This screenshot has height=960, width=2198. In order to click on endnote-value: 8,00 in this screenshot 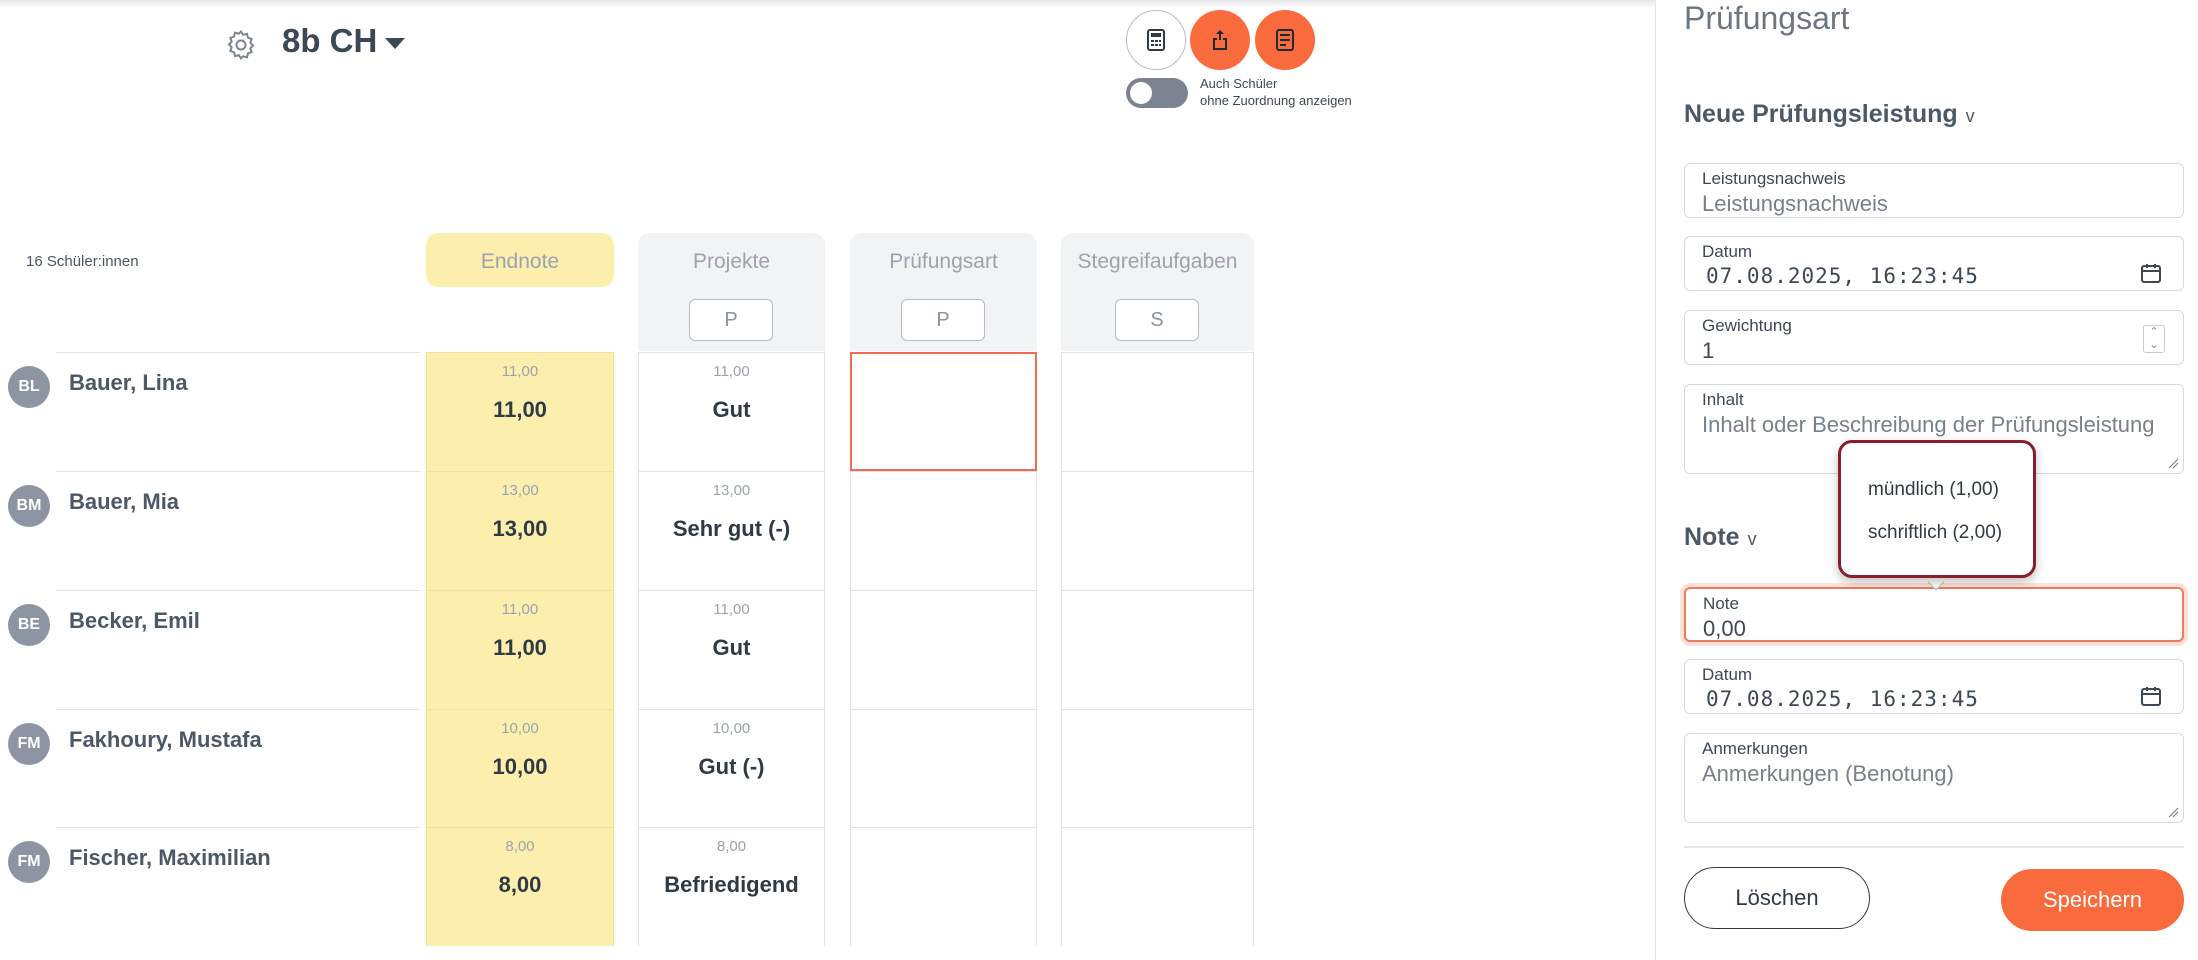, I will do `click(520, 884)`.